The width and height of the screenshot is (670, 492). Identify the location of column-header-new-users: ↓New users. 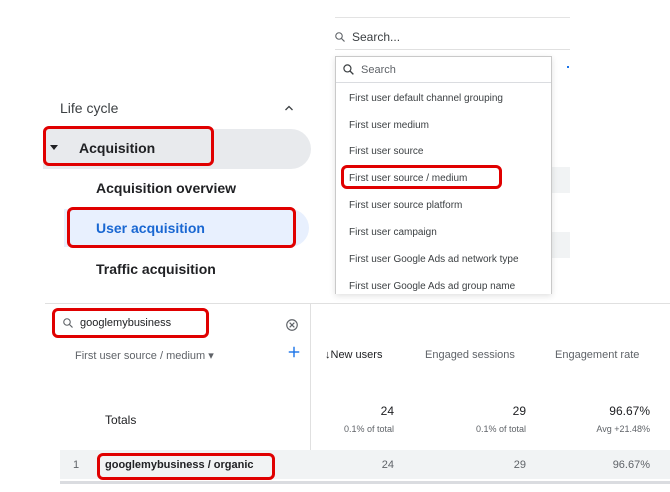
(353, 355).